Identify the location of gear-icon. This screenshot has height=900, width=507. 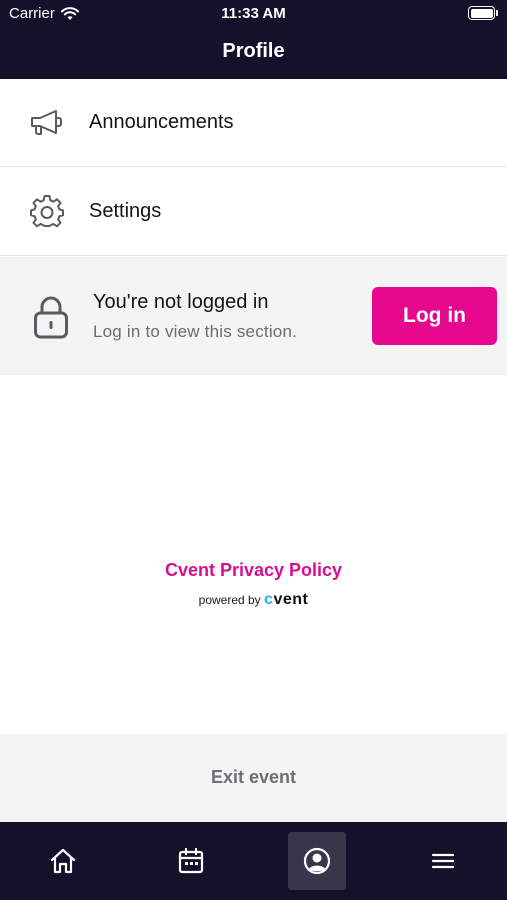
(47, 212).